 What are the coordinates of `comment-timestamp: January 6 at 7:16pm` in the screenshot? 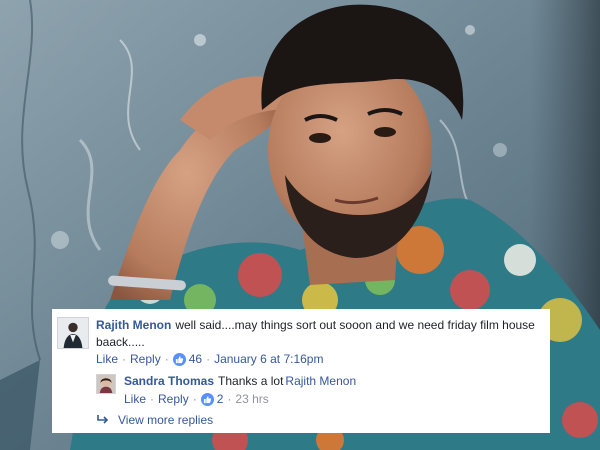 It's located at (268, 359).